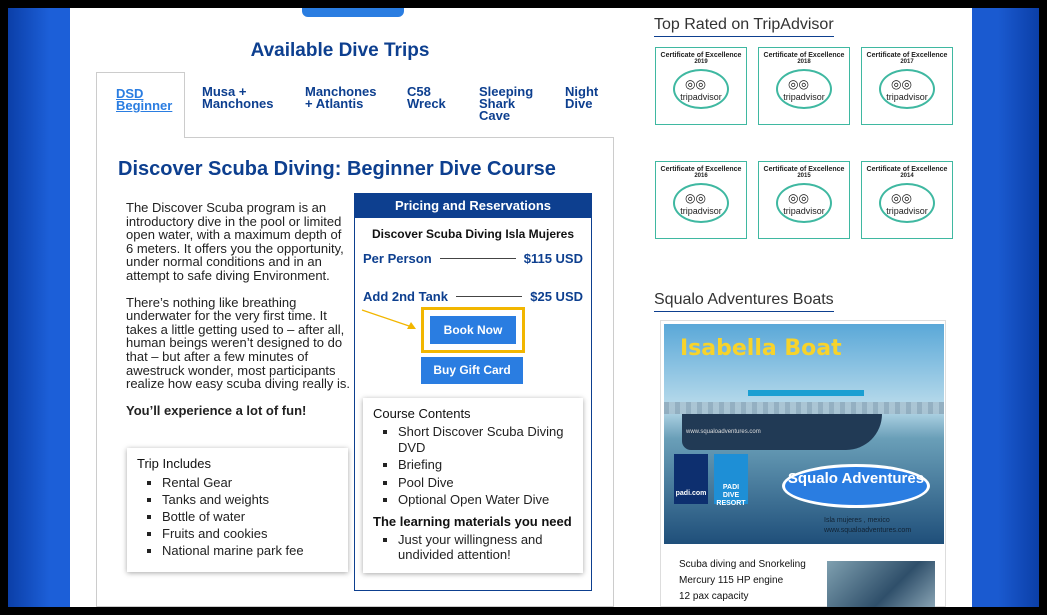 The image size is (1047, 615). What do you see at coordinates (472, 521) in the screenshot?
I see `learning-materials-title: The learning materials you need` at bounding box center [472, 521].